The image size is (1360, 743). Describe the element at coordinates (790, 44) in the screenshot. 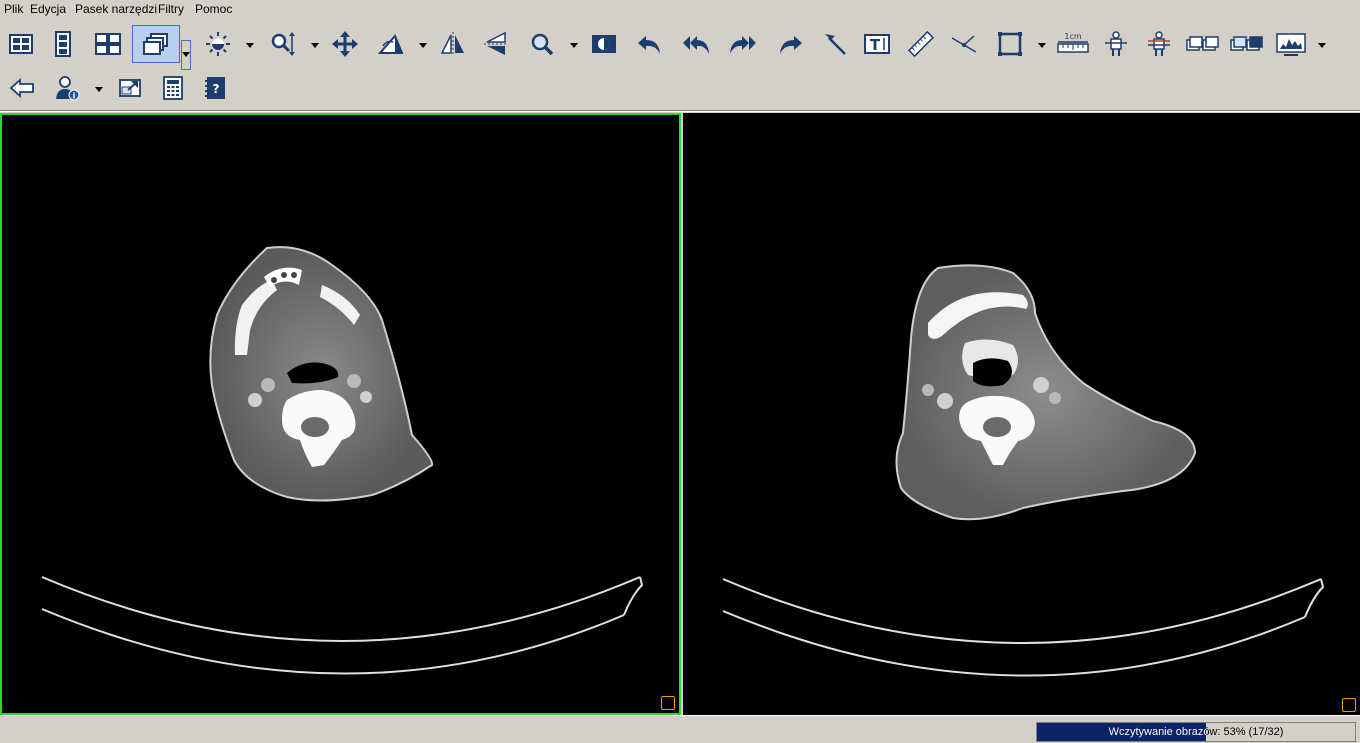

I see `redo-icon` at that location.